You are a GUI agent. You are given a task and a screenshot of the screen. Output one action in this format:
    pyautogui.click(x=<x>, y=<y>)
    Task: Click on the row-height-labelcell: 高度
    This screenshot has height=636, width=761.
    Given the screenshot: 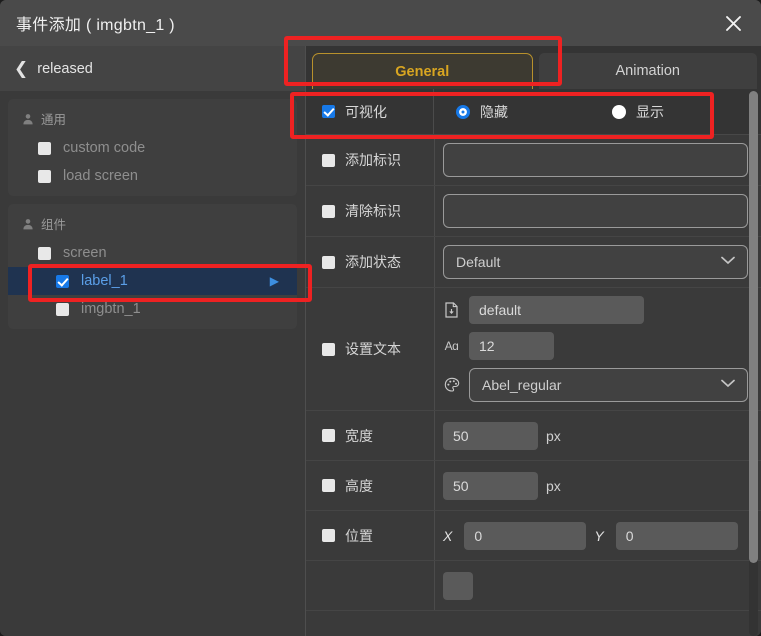 What is the action you would take?
    pyautogui.click(x=370, y=485)
    